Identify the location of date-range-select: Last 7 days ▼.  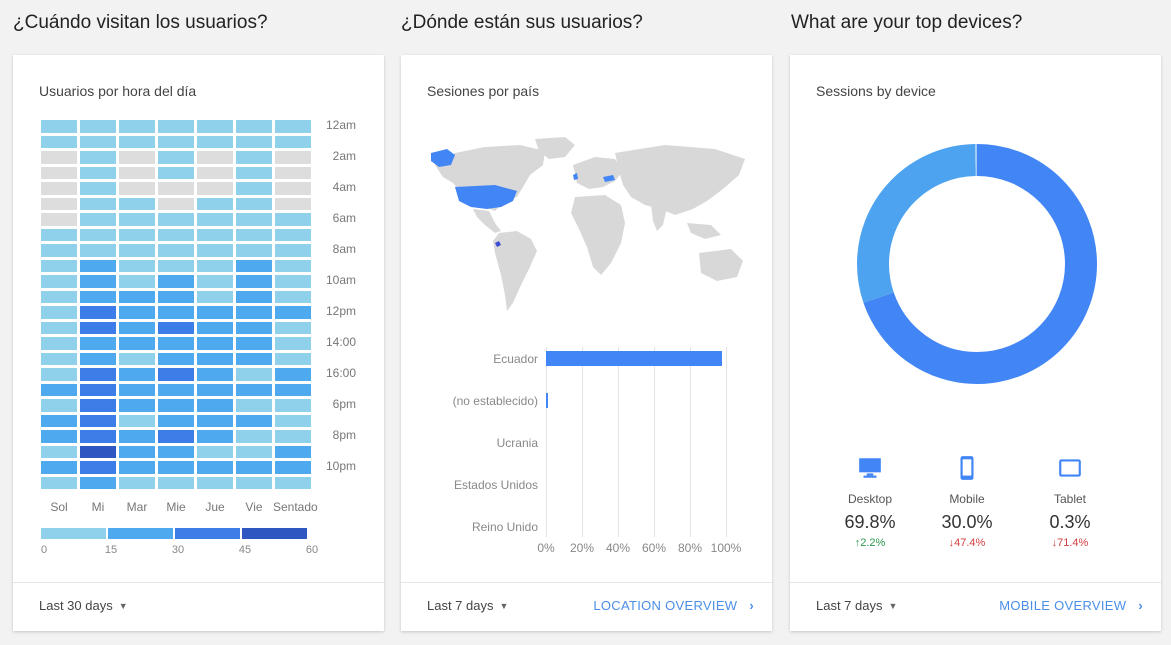
(467, 605).